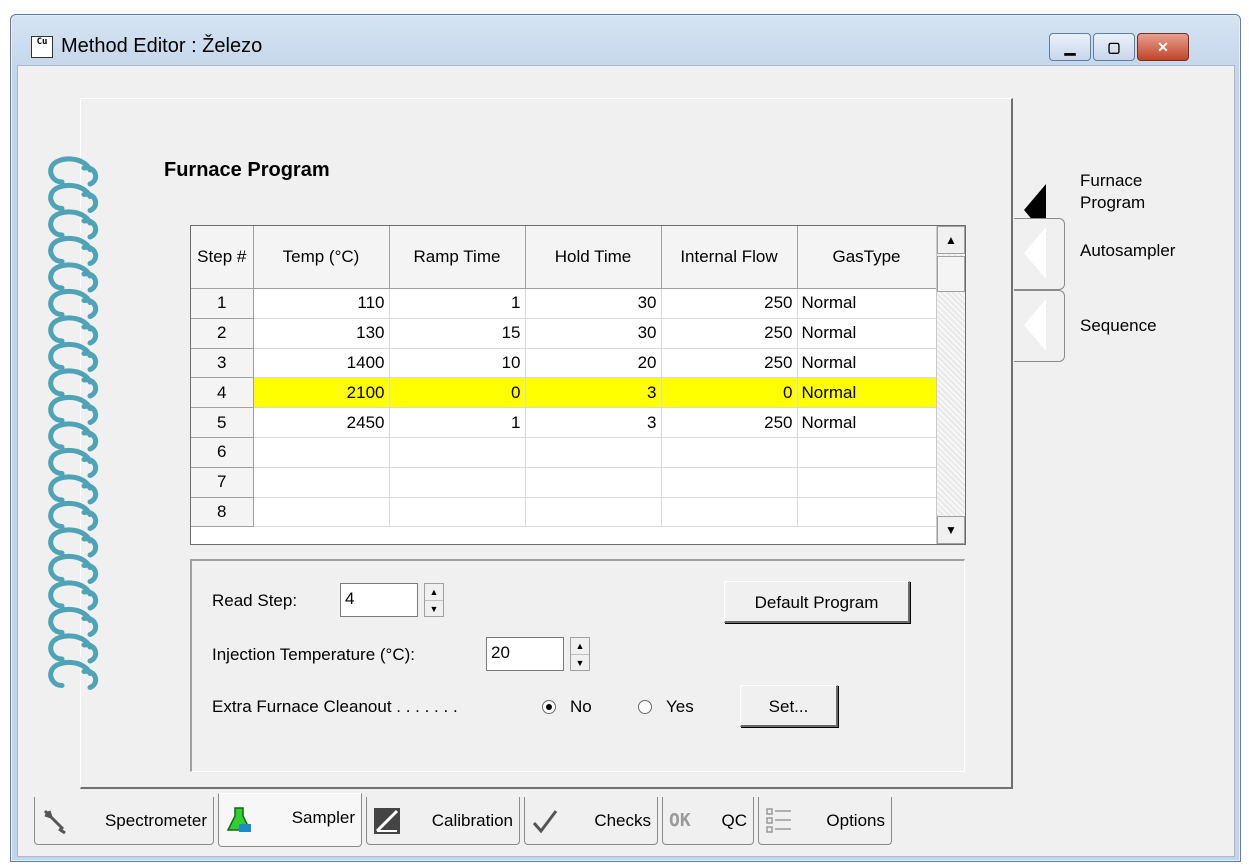  I want to click on row-step-cell: 3, so click(222, 363).